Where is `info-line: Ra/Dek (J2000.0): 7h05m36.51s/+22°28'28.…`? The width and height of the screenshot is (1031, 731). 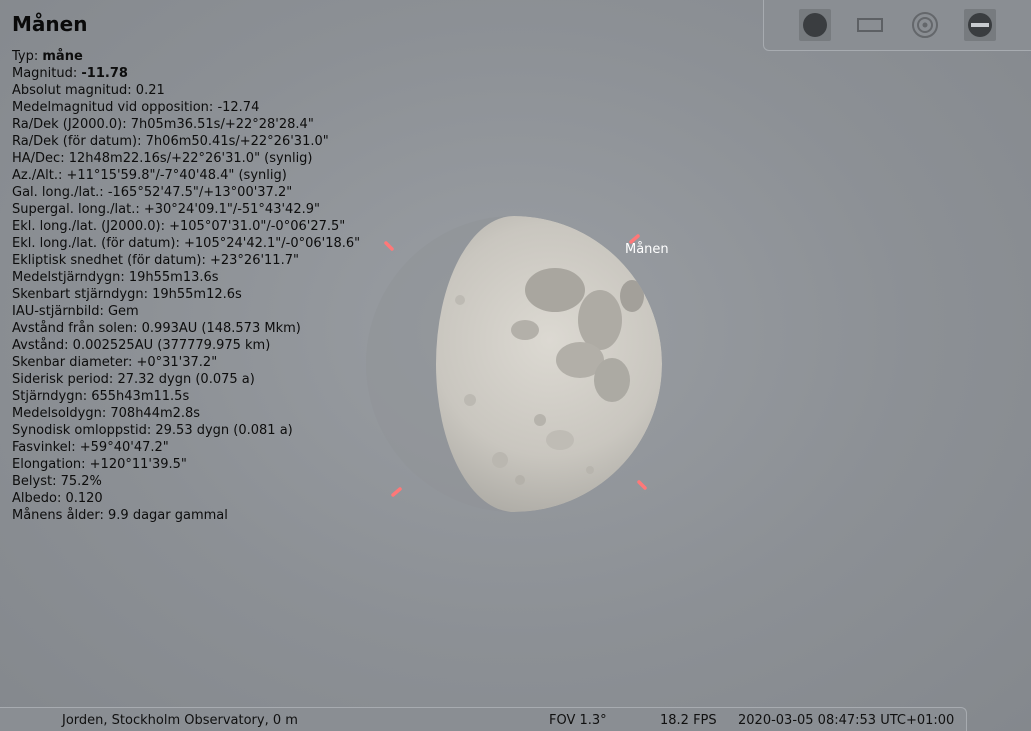 info-line: Ra/Dek (J2000.0): 7h05m36.51s/+22°28'28.… is located at coordinates (186, 124).